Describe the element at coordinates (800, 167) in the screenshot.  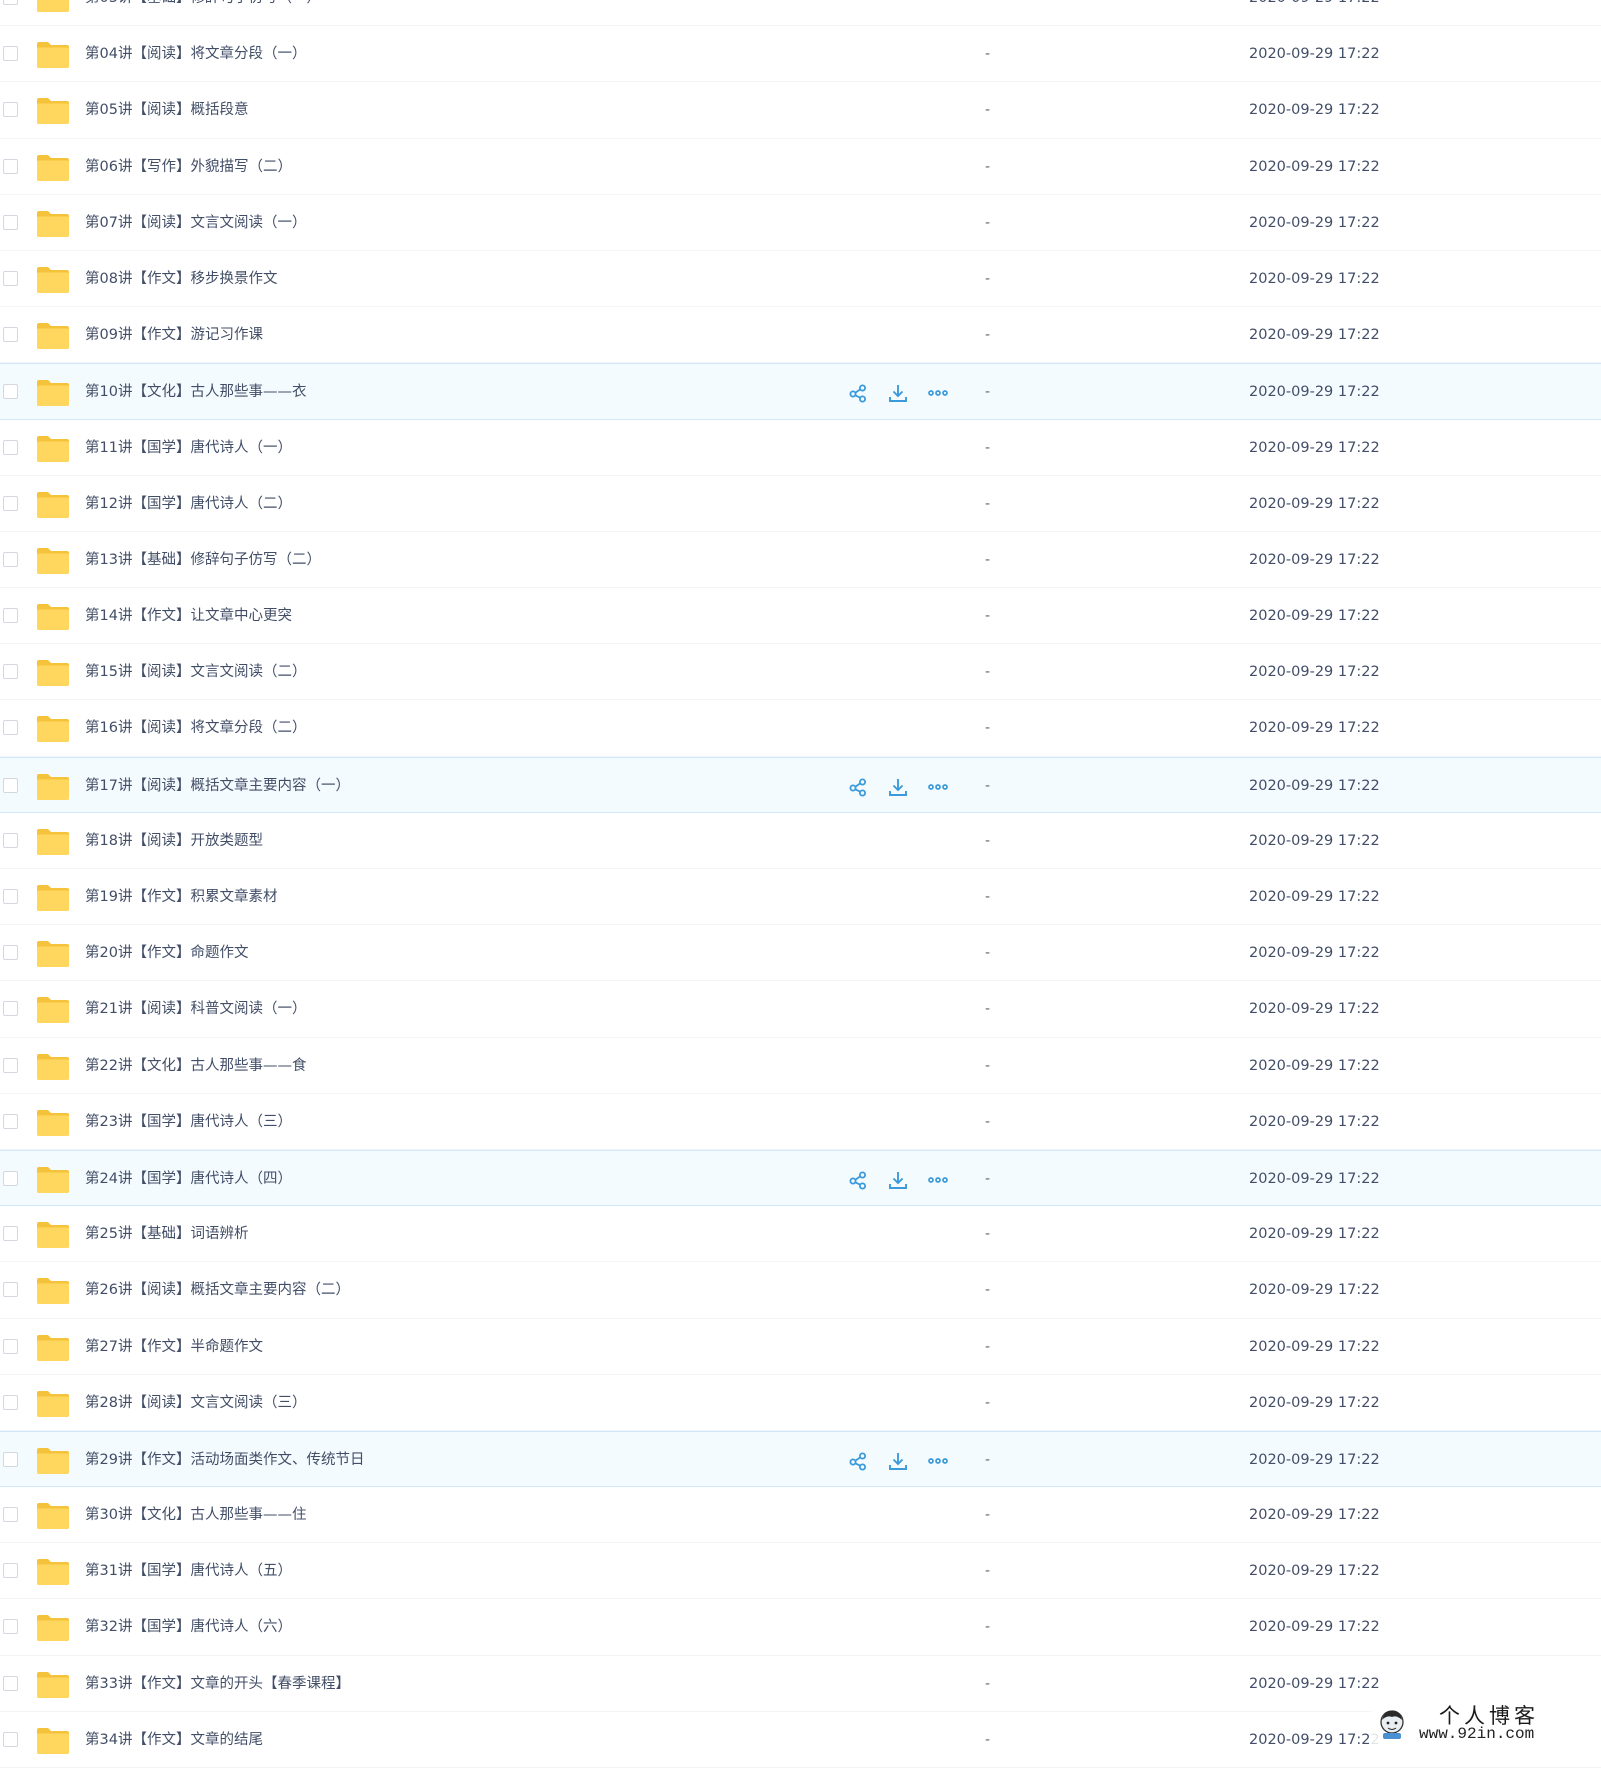
I see `file-row: 第06讲【写作】外貌描写（二） - 2020-09-29 17:22` at that location.